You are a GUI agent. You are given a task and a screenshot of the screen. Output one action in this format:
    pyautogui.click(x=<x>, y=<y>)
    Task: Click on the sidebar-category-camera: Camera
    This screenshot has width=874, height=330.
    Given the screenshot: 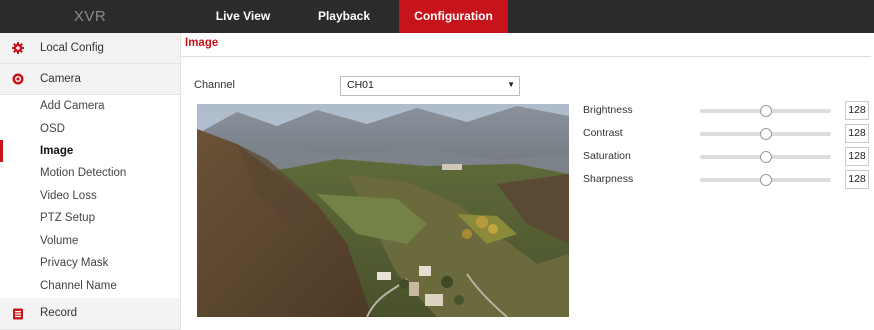 What is the action you would take?
    pyautogui.click(x=90, y=79)
    